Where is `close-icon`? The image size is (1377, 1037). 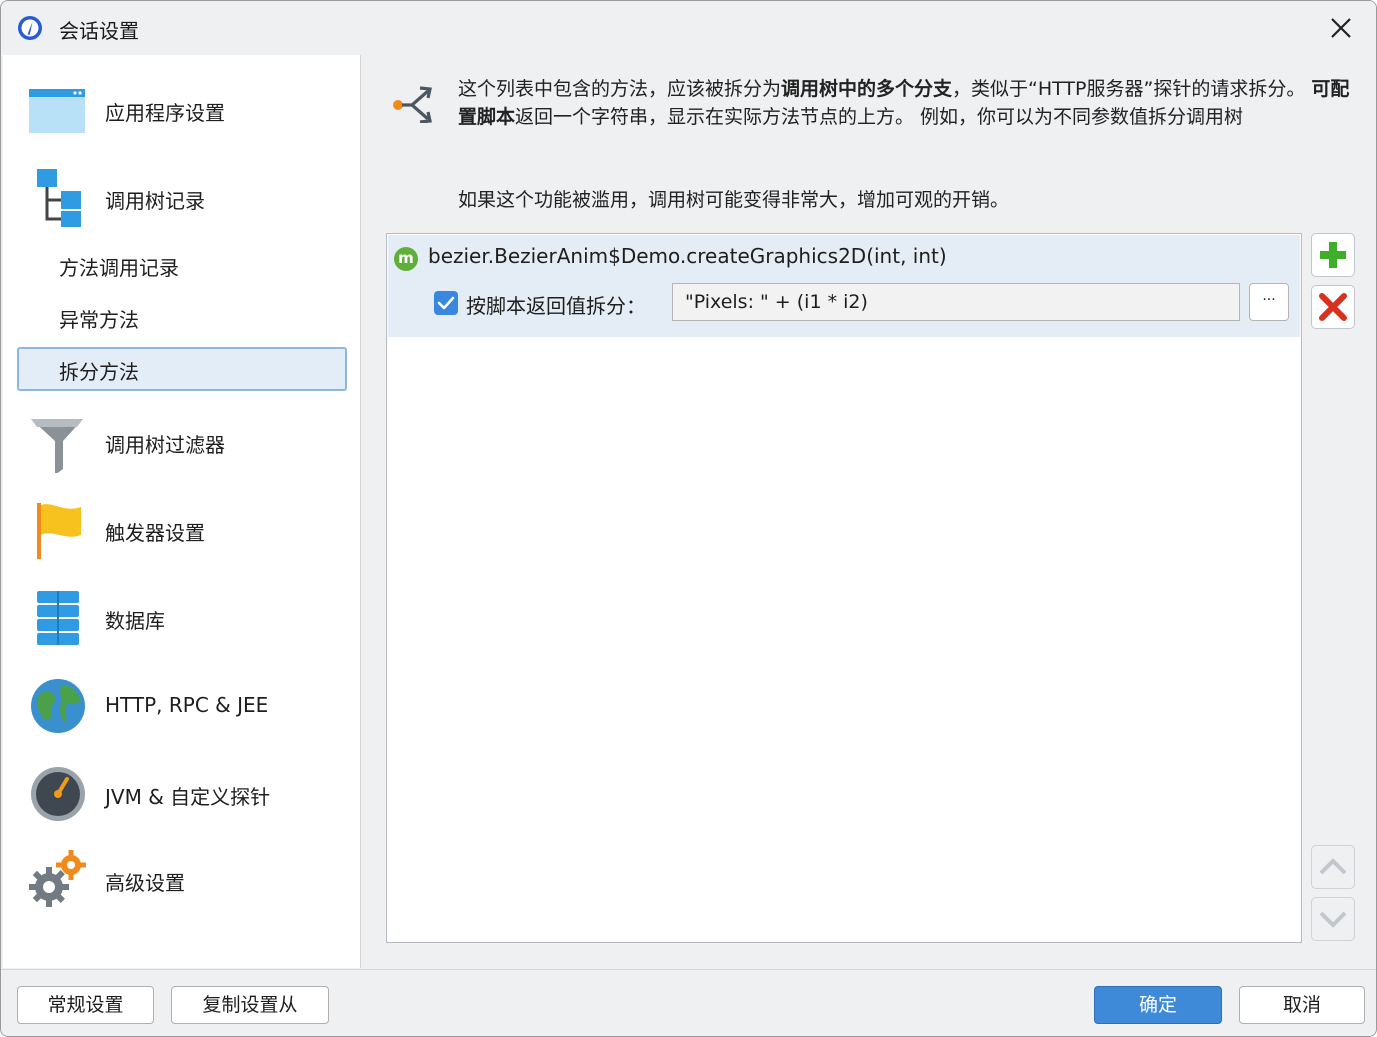
close-icon is located at coordinates (1341, 28).